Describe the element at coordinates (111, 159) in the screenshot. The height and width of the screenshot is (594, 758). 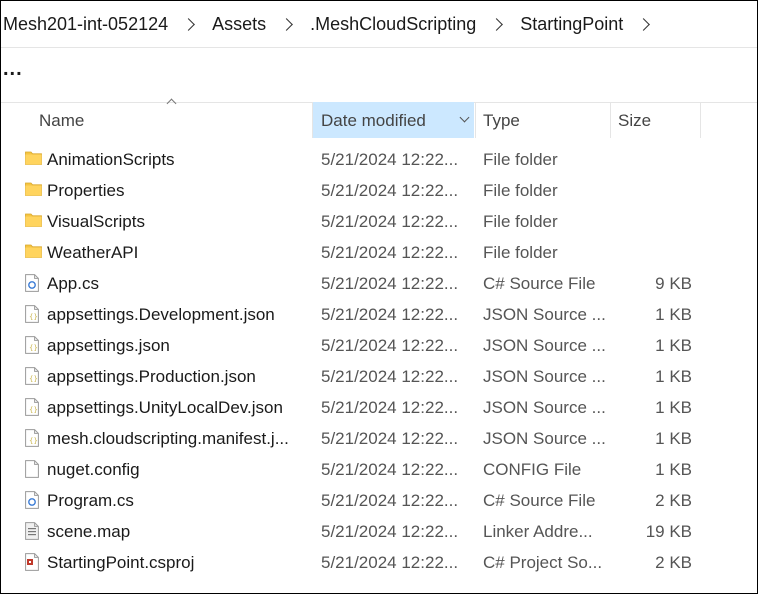
I see `file-name: AnimationScripts` at that location.